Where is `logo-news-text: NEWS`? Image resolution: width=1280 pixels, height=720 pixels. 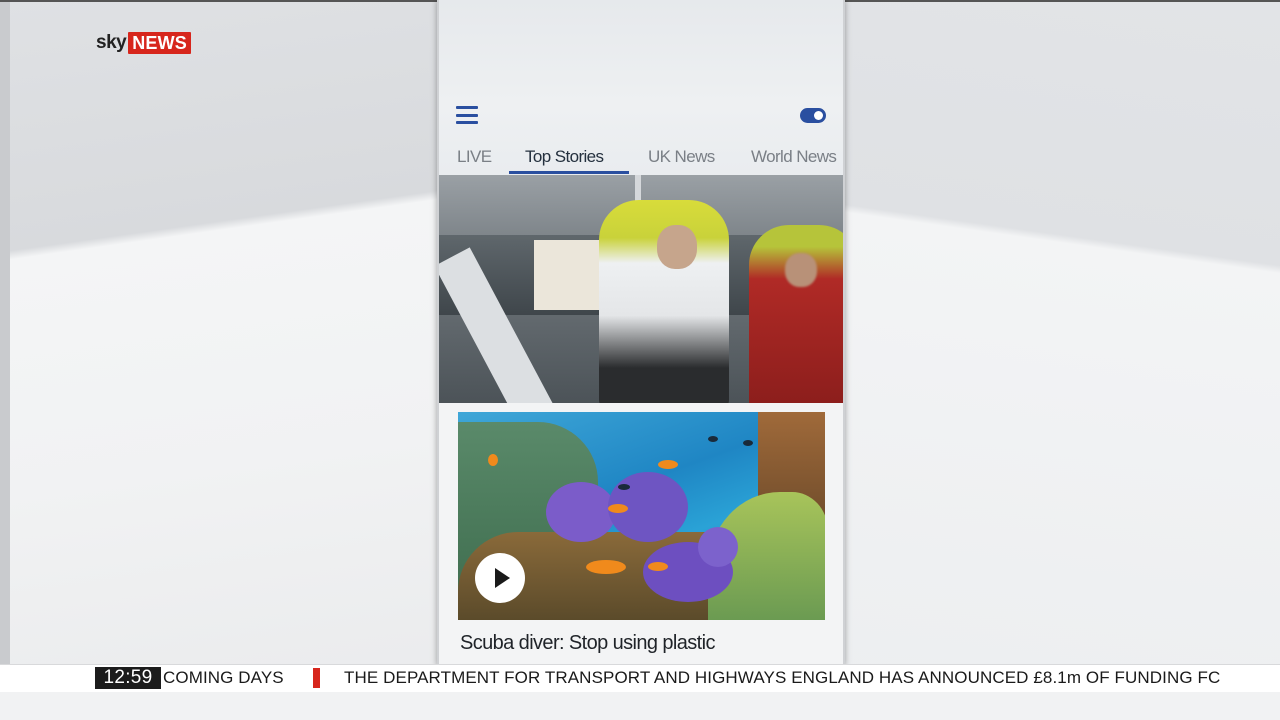
logo-news-text: NEWS is located at coordinates (160, 43).